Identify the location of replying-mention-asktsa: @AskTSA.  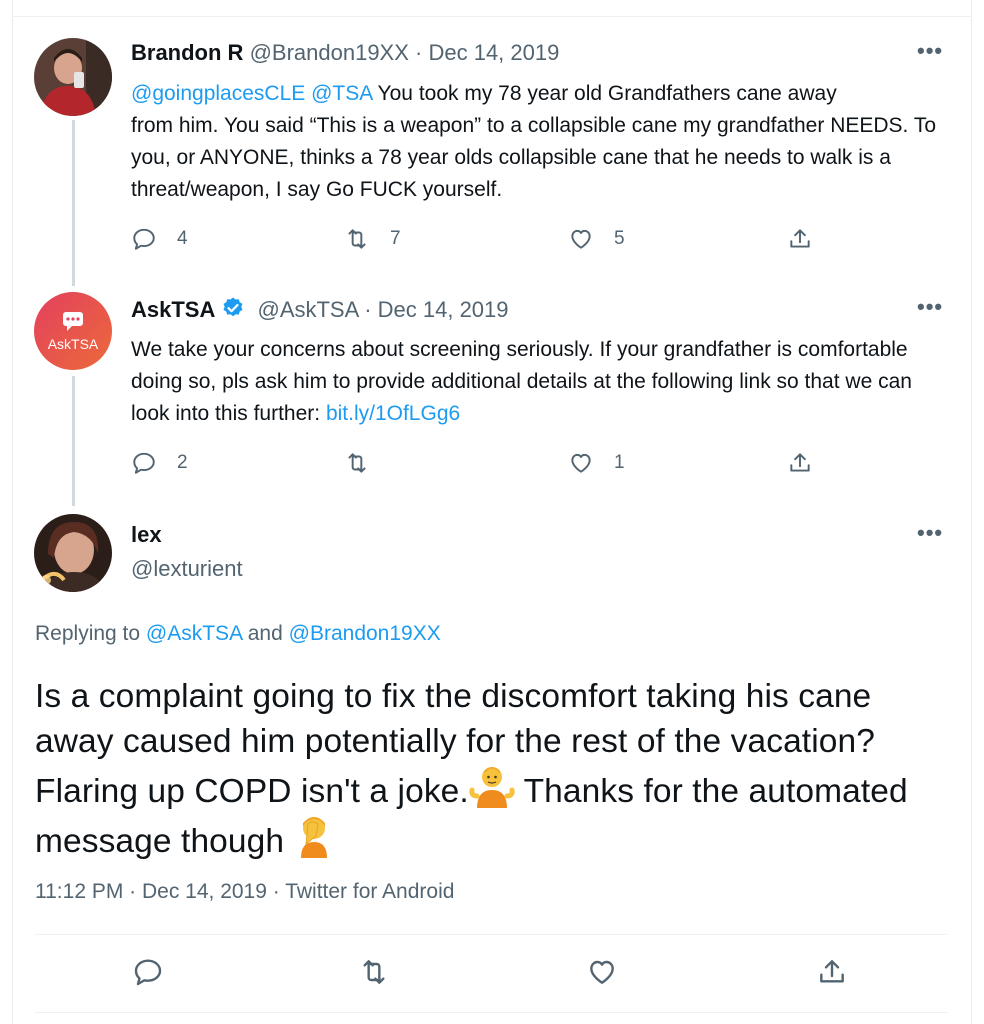
(194, 633).